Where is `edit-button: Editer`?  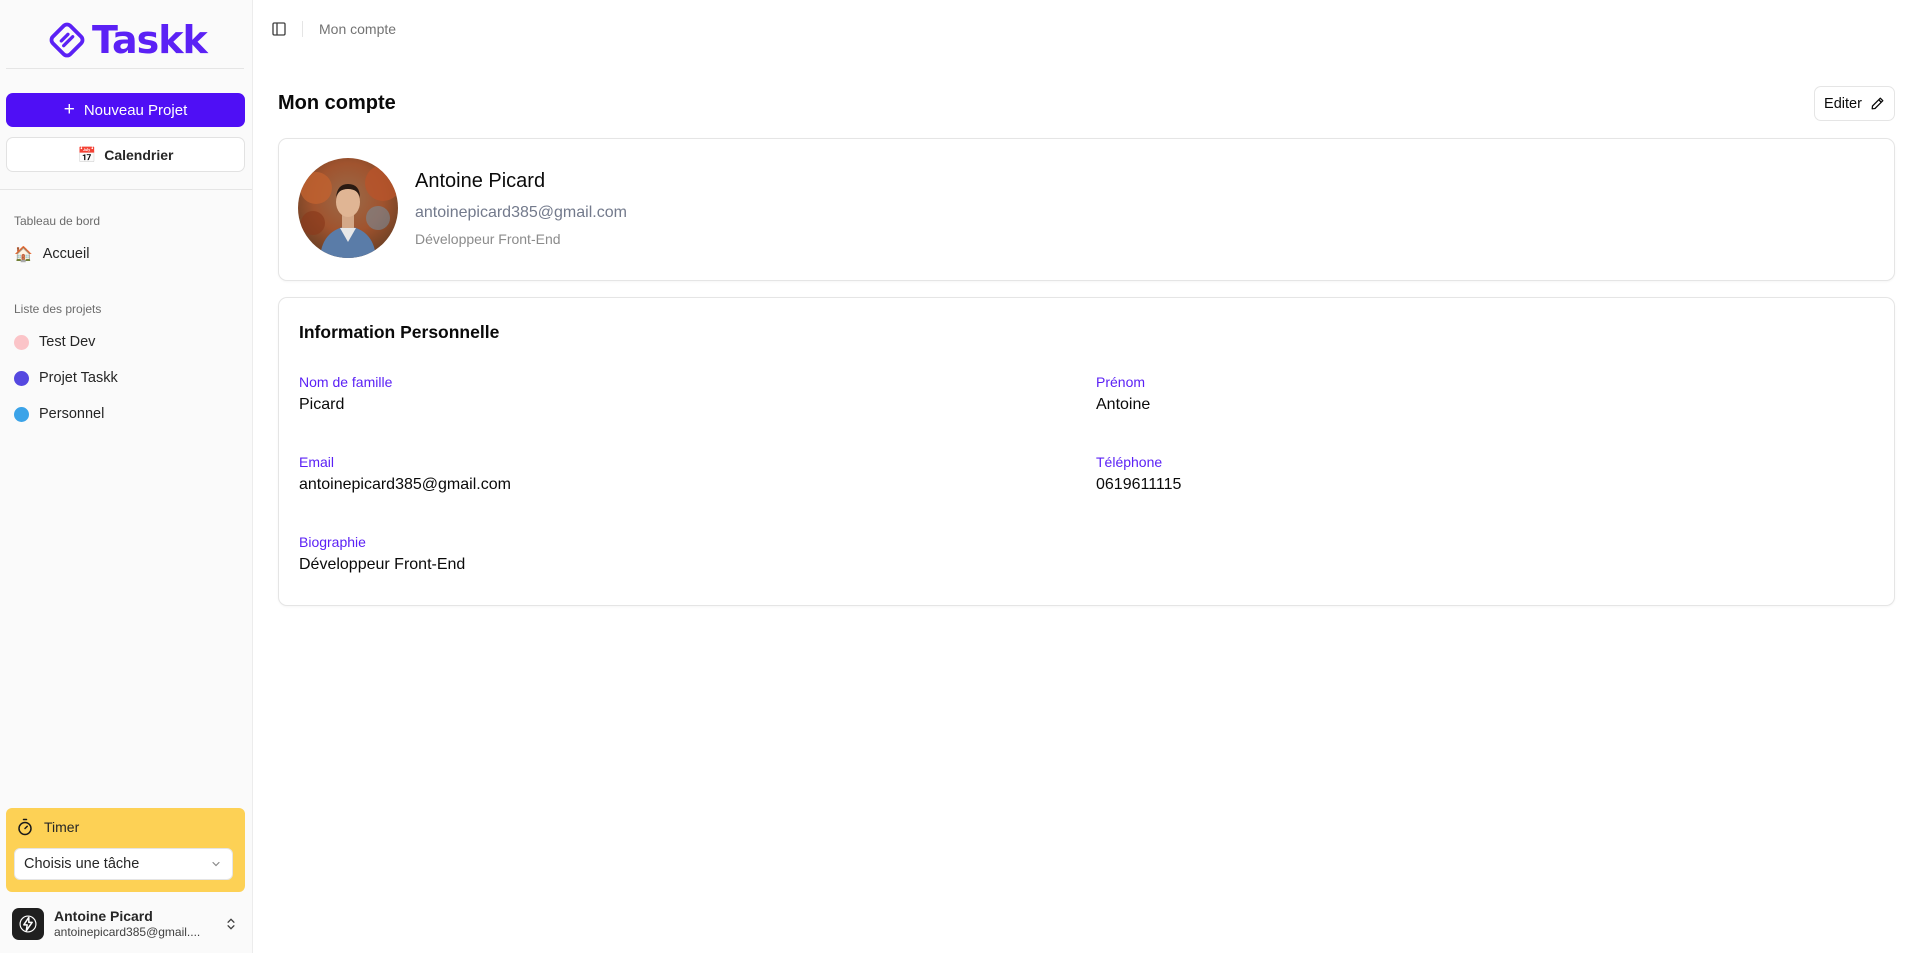 edit-button: Editer is located at coordinates (1854, 103).